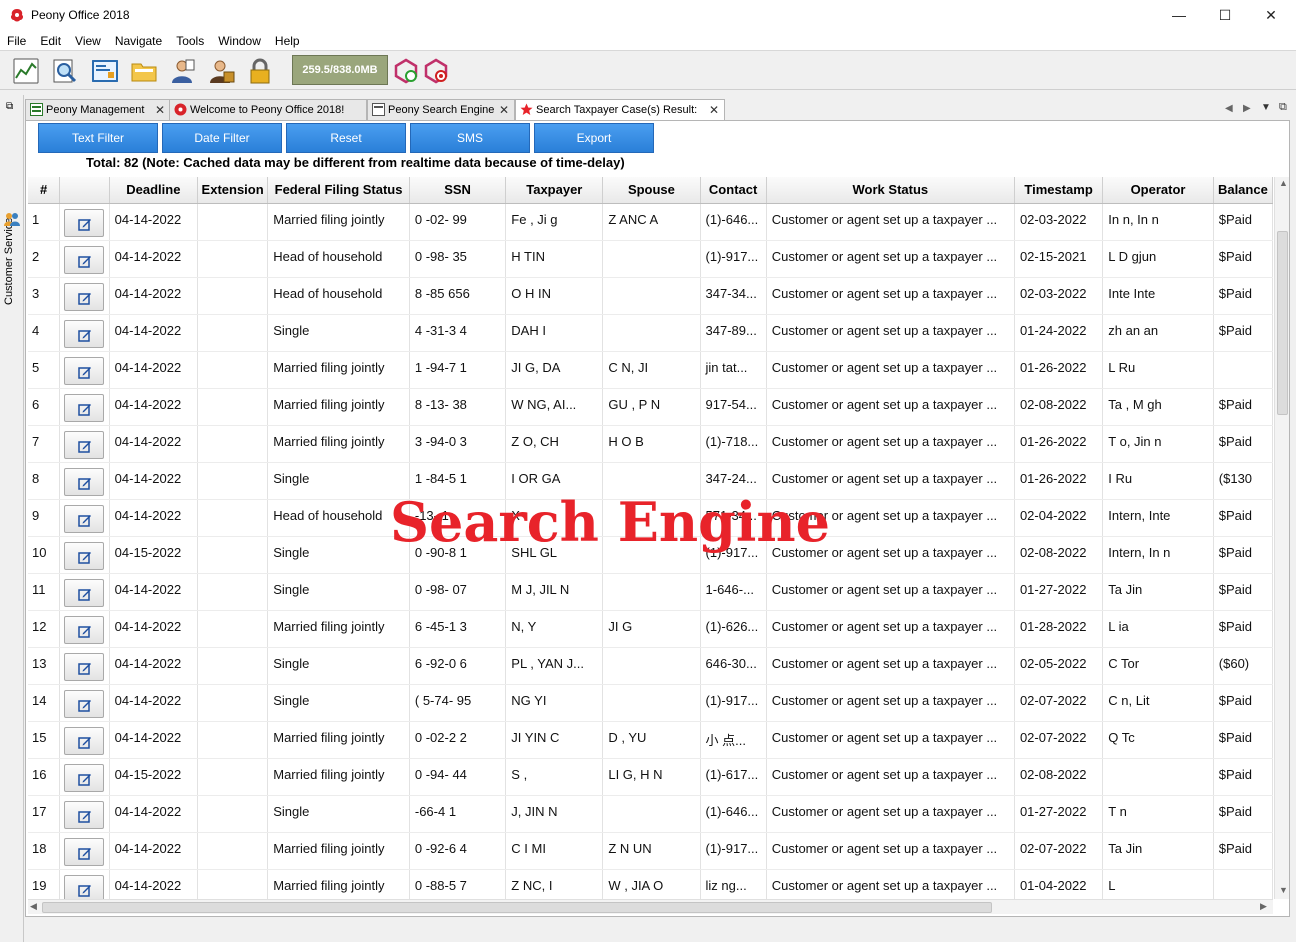 This screenshot has width=1296, height=942. I want to click on column-header-timestamp: Timestamp, so click(1059, 190).